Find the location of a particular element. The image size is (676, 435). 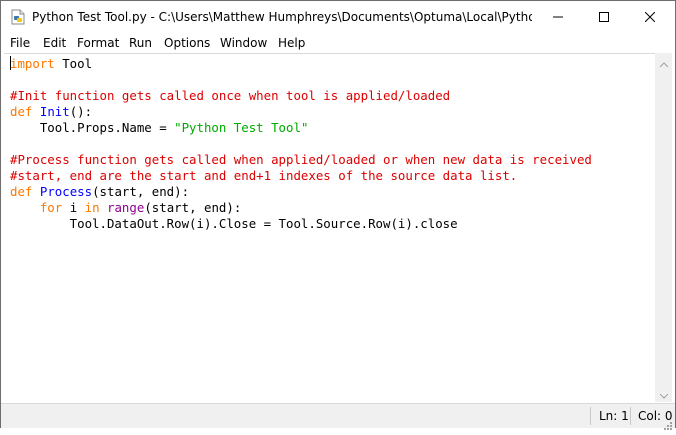

menu-options: Options is located at coordinates (187, 43).